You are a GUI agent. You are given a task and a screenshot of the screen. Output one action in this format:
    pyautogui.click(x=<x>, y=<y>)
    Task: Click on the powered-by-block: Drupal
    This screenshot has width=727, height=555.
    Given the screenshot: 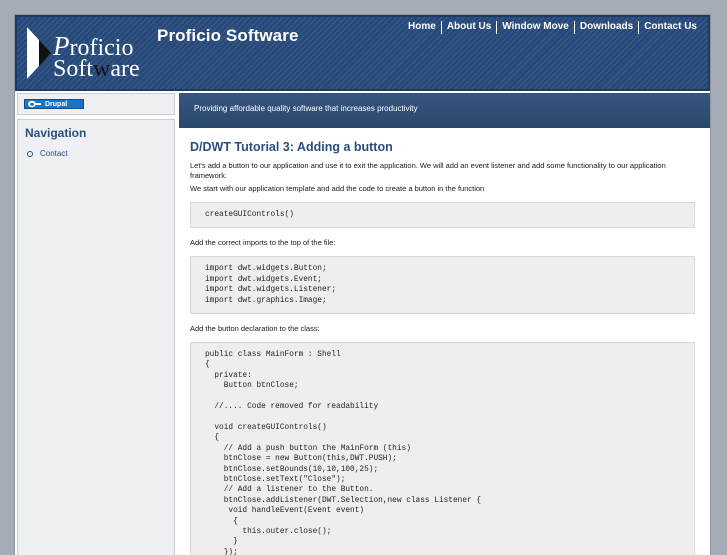 What is the action you would take?
    pyautogui.click(x=96, y=104)
    